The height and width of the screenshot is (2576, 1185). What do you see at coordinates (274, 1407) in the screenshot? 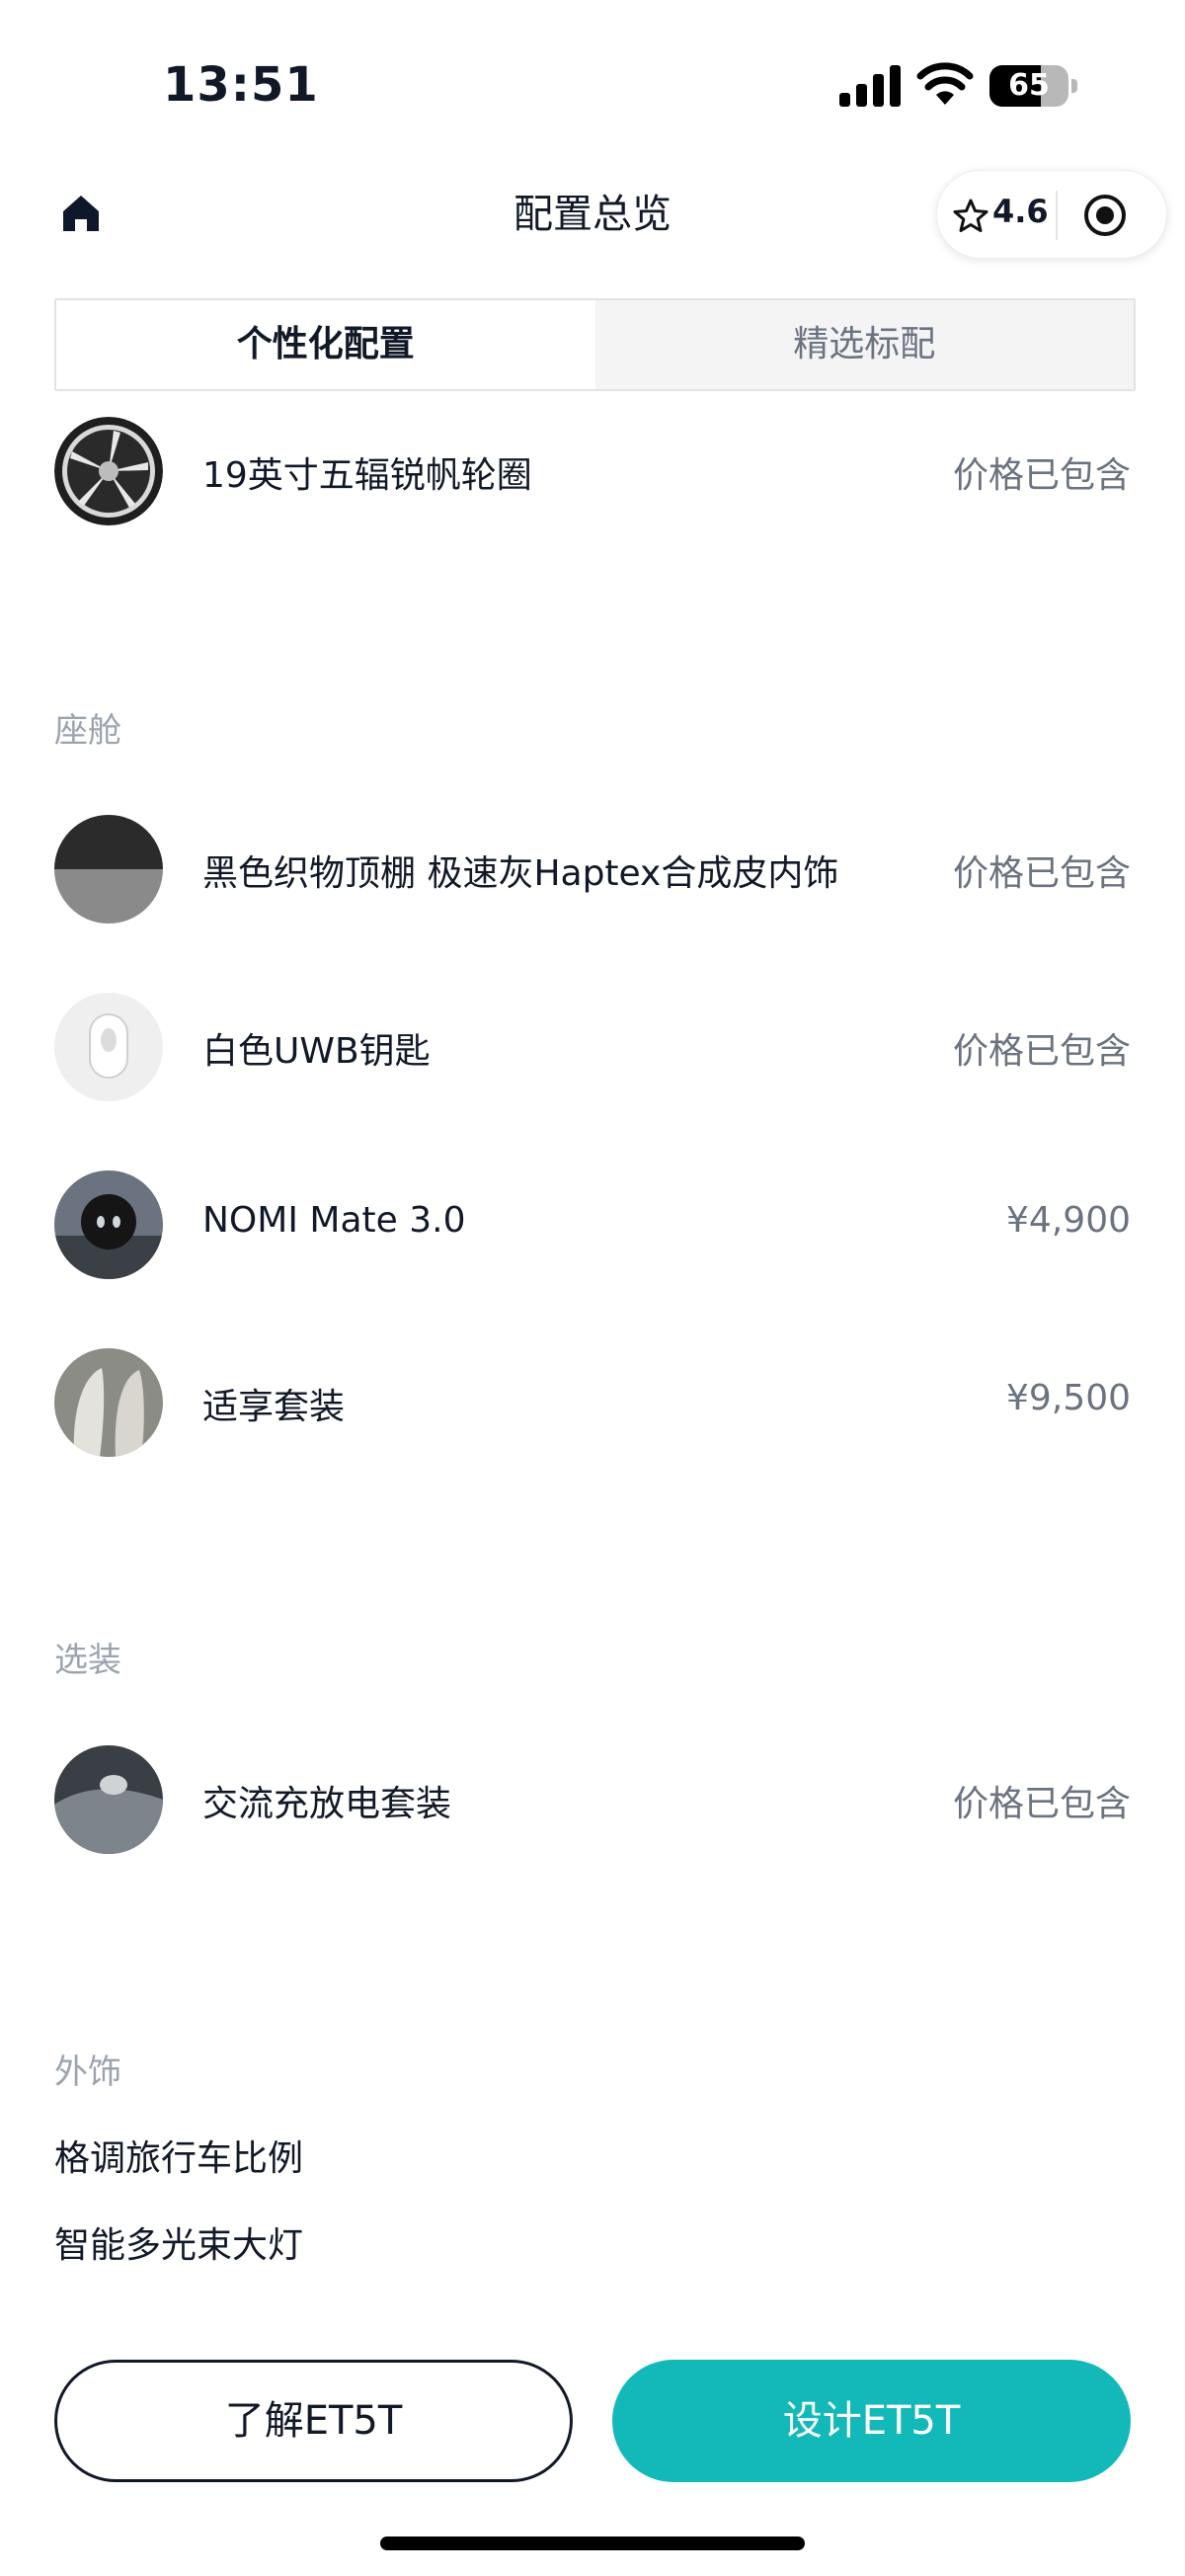
I see `item-name: 适享套装` at bounding box center [274, 1407].